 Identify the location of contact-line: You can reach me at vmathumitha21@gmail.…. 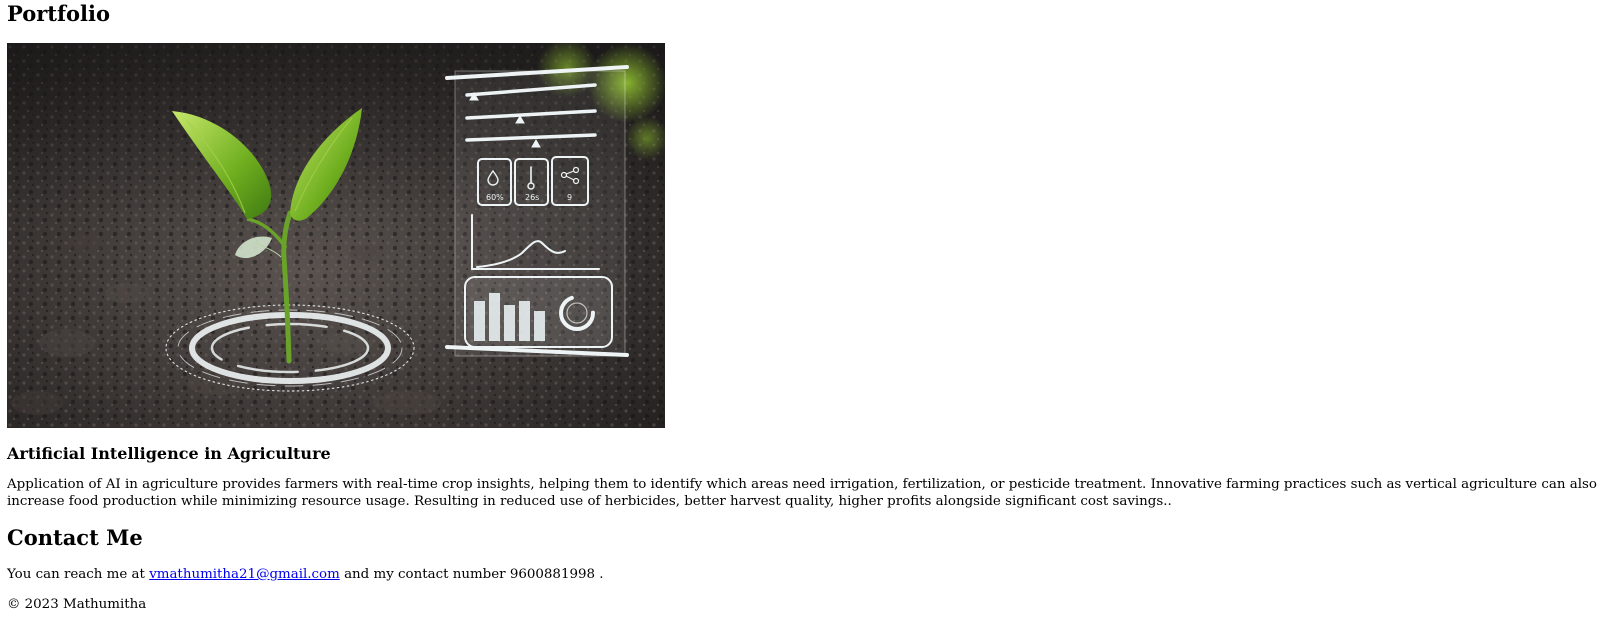
(305, 575).